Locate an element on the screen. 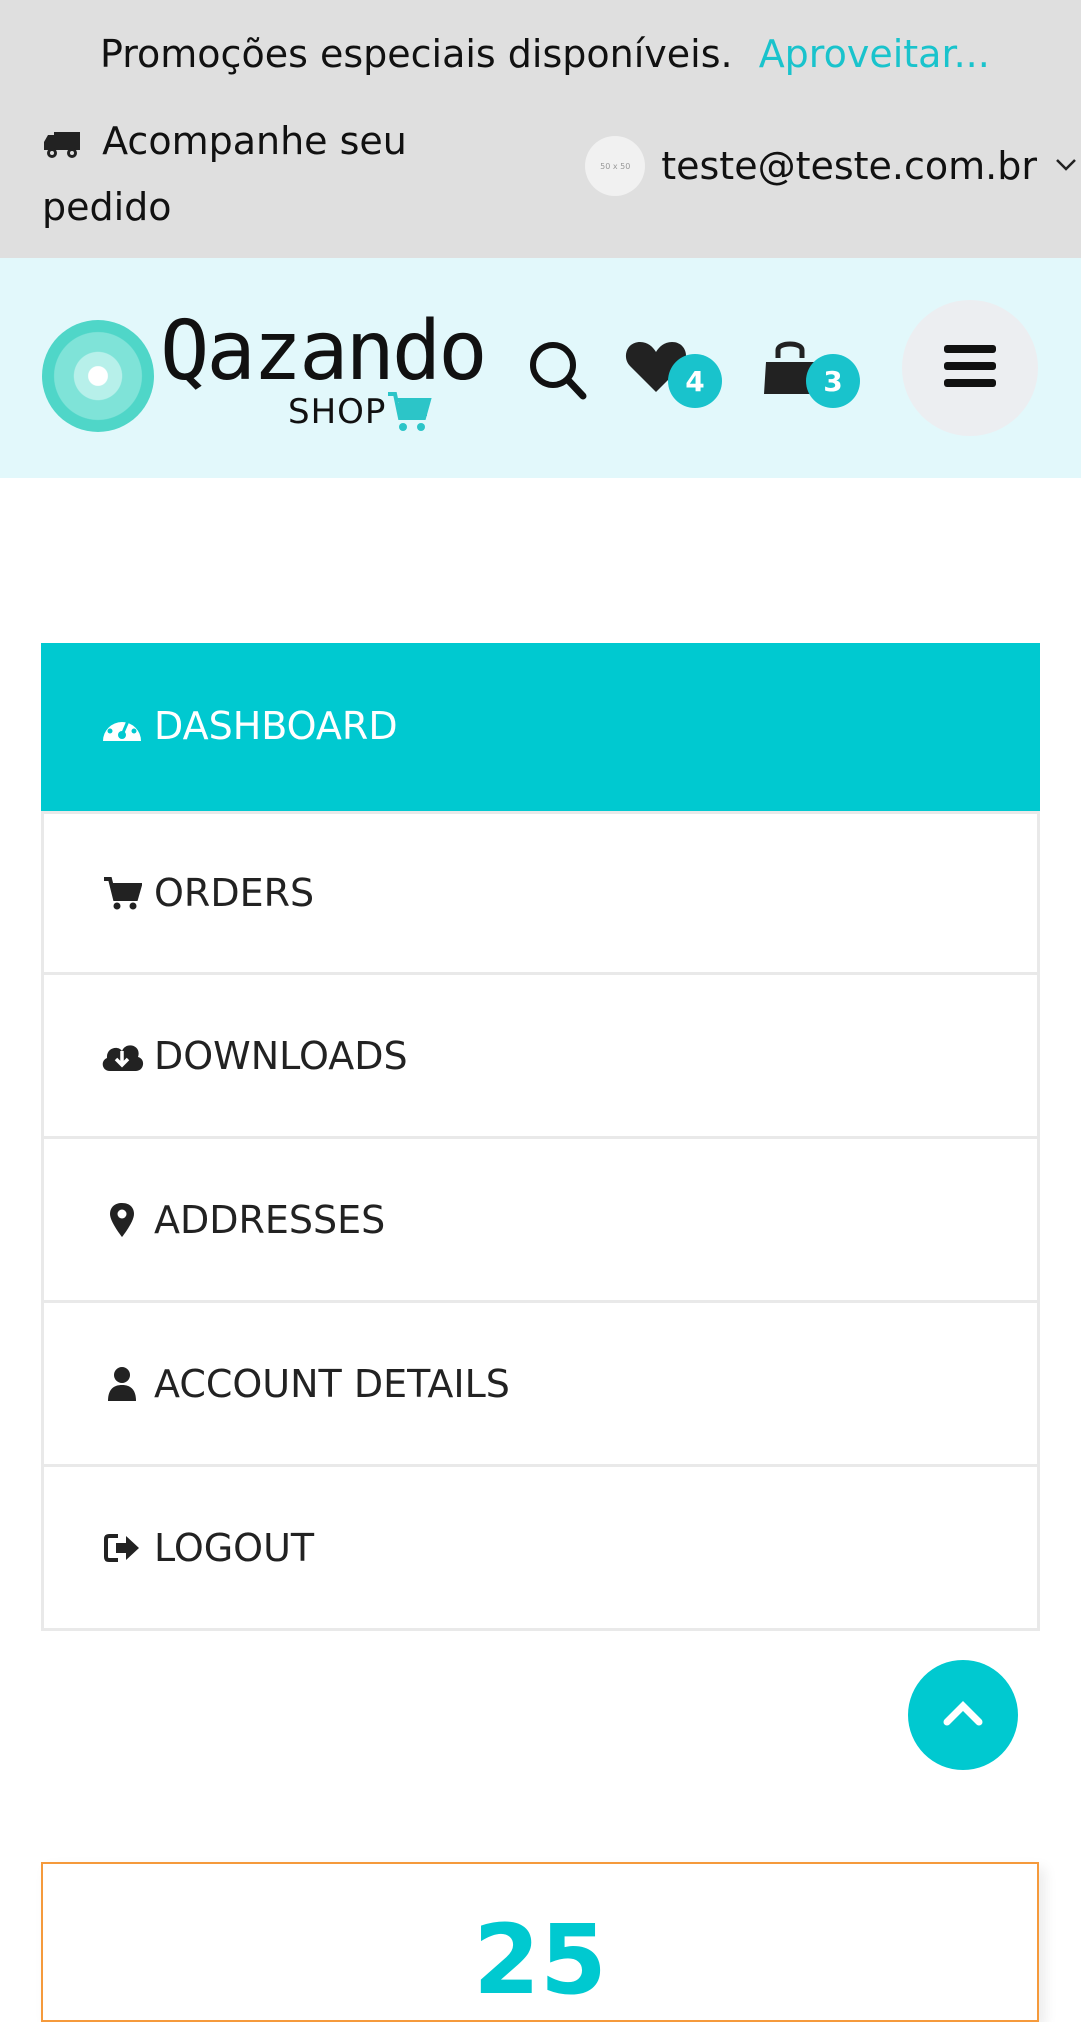 This screenshot has width=1081, height=2022. nav-item-label: DOWNLOADS is located at coordinates (281, 1055).